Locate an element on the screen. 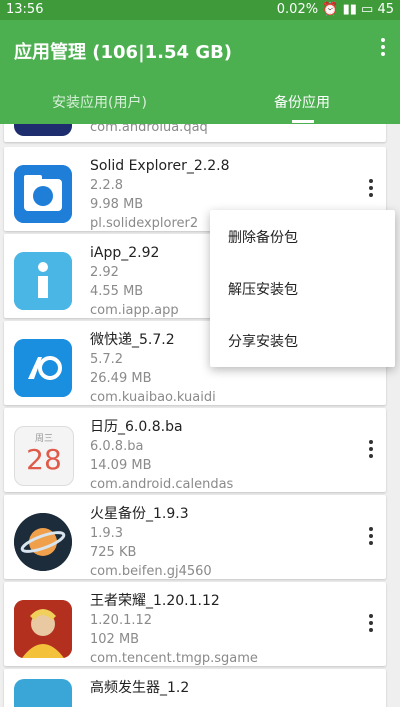  status-time: 13:56 is located at coordinates (25, 9).